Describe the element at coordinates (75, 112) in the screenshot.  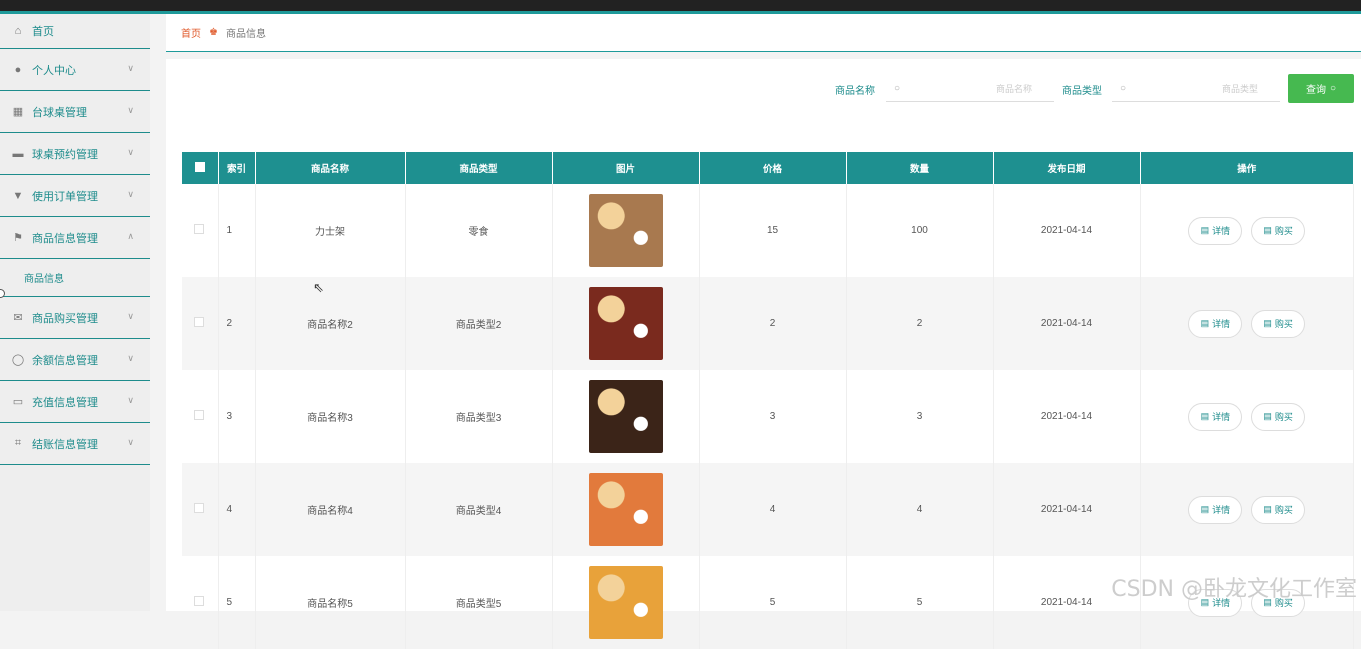
I see `sidebar-item-tables: ▦ 台球桌管理 ∨` at that location.